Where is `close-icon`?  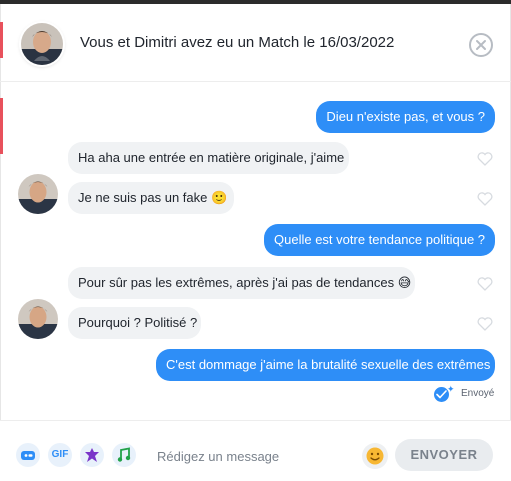
close-icon is located at coordinates (481, 45).